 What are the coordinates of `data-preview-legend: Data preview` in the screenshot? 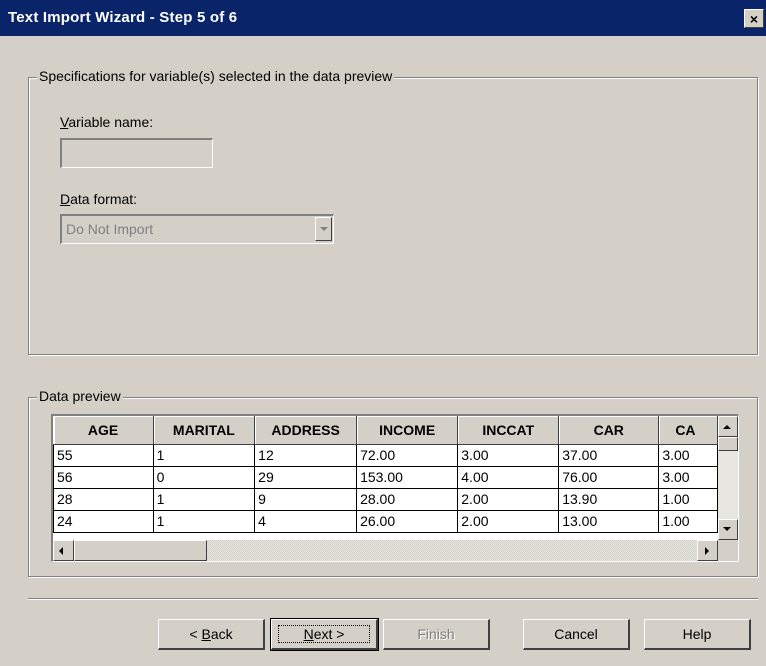 It's located at (80, 396).